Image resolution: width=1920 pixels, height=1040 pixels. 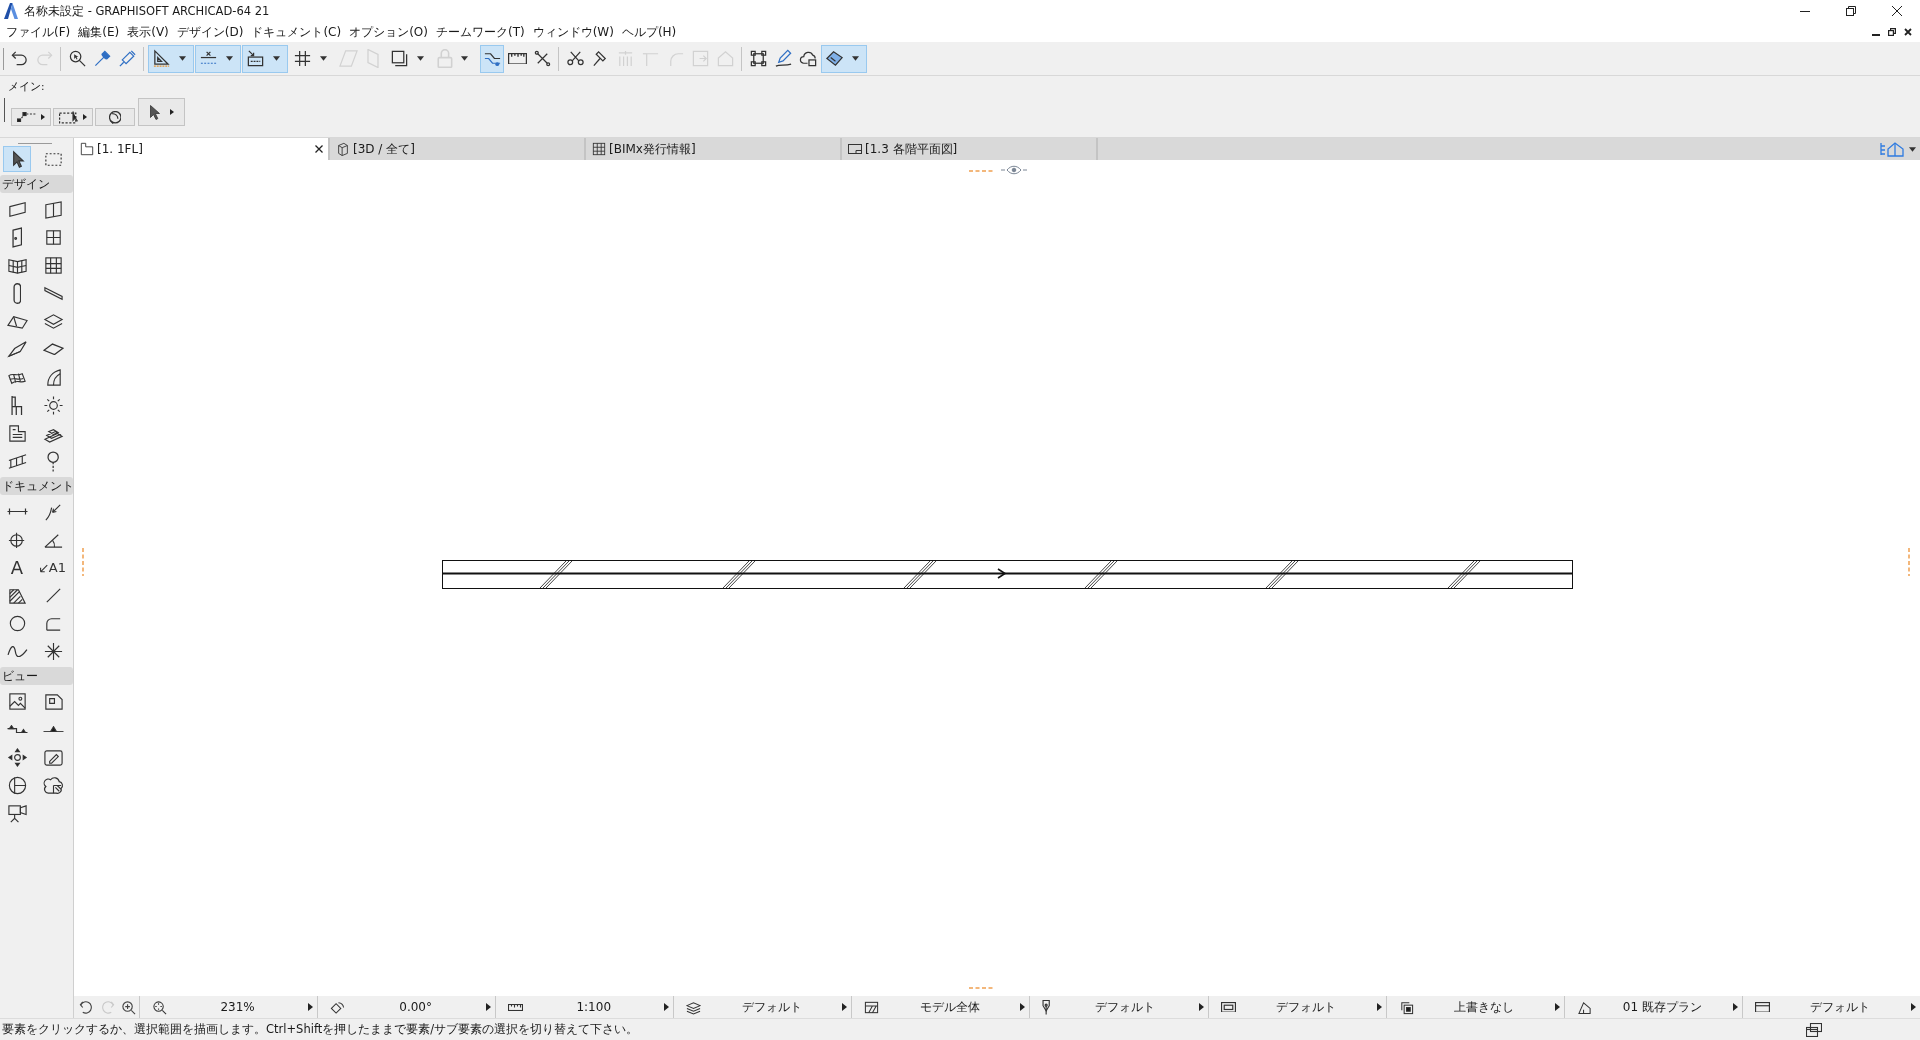 I want to click on house-icon, so click(x=1584, y=1007).